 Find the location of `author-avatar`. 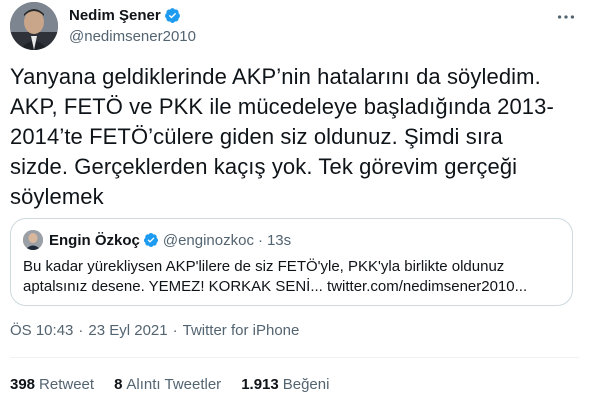

author-avatar is located at coordinates (34, 26).